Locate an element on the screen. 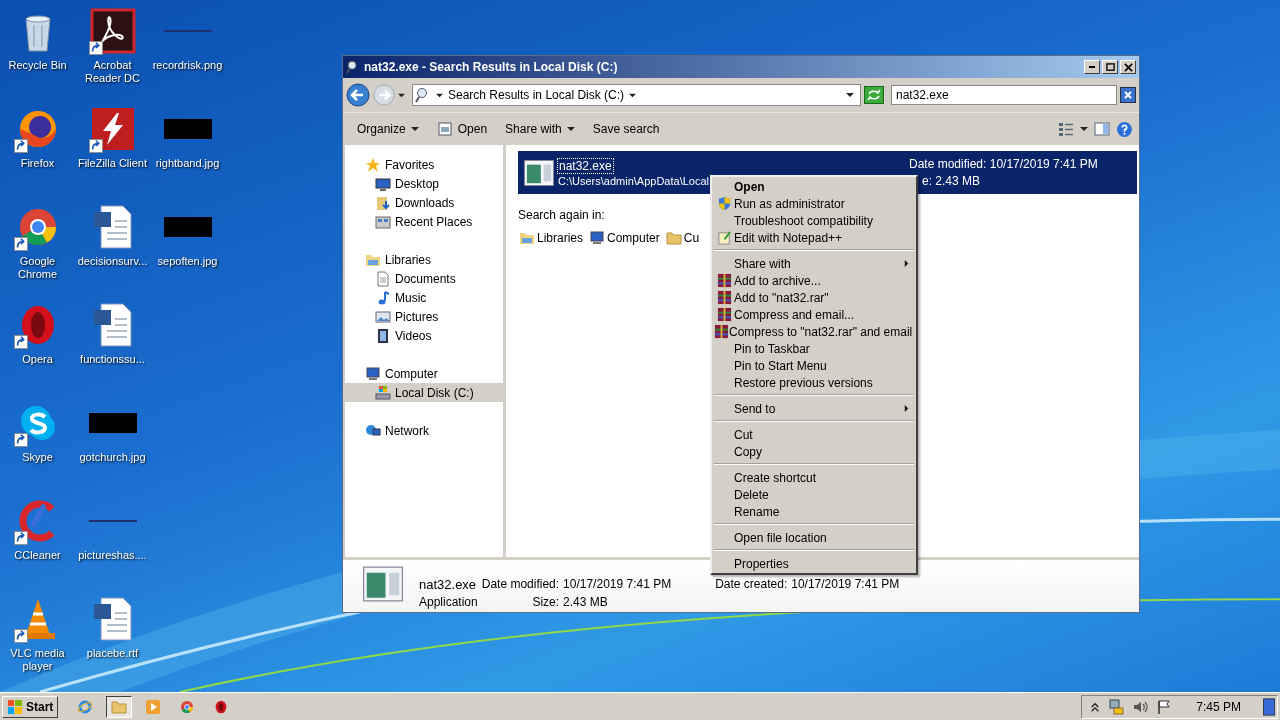  nav-item: Libraries is located at coordinates (424, 259).